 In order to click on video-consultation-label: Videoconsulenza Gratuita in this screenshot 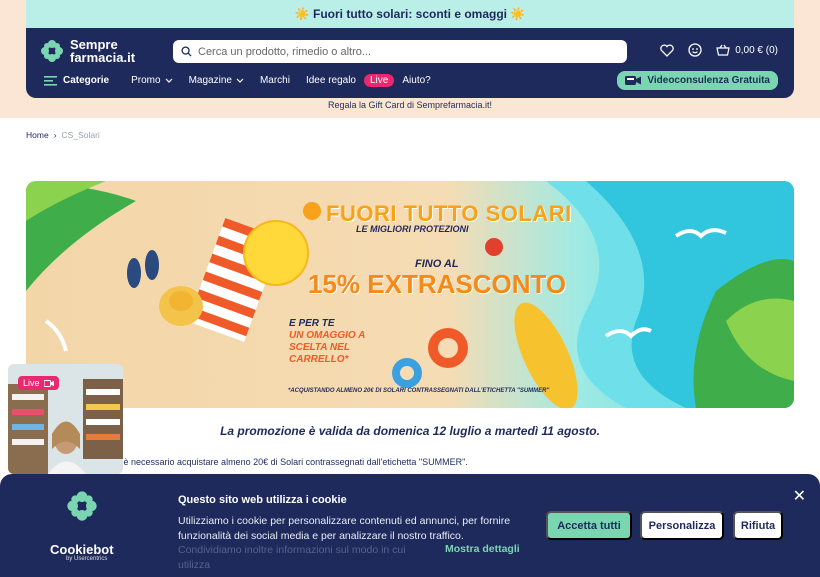, I will do `click(708, 80)`.